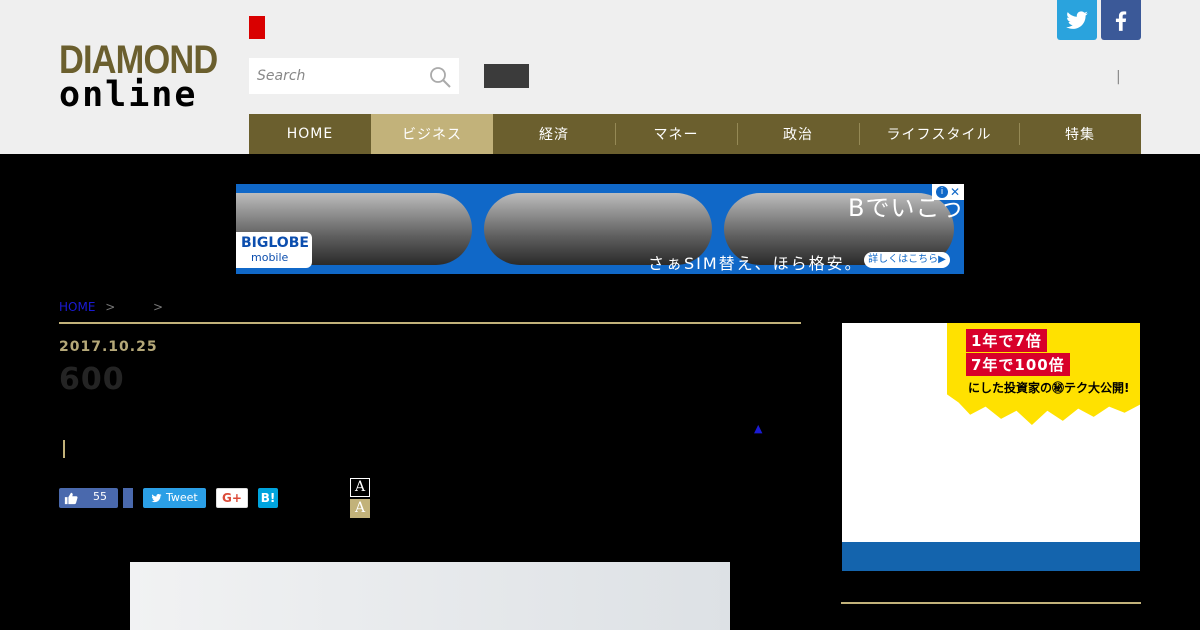  I want to click on article-date: 2017.10.25, so click(108, 347).